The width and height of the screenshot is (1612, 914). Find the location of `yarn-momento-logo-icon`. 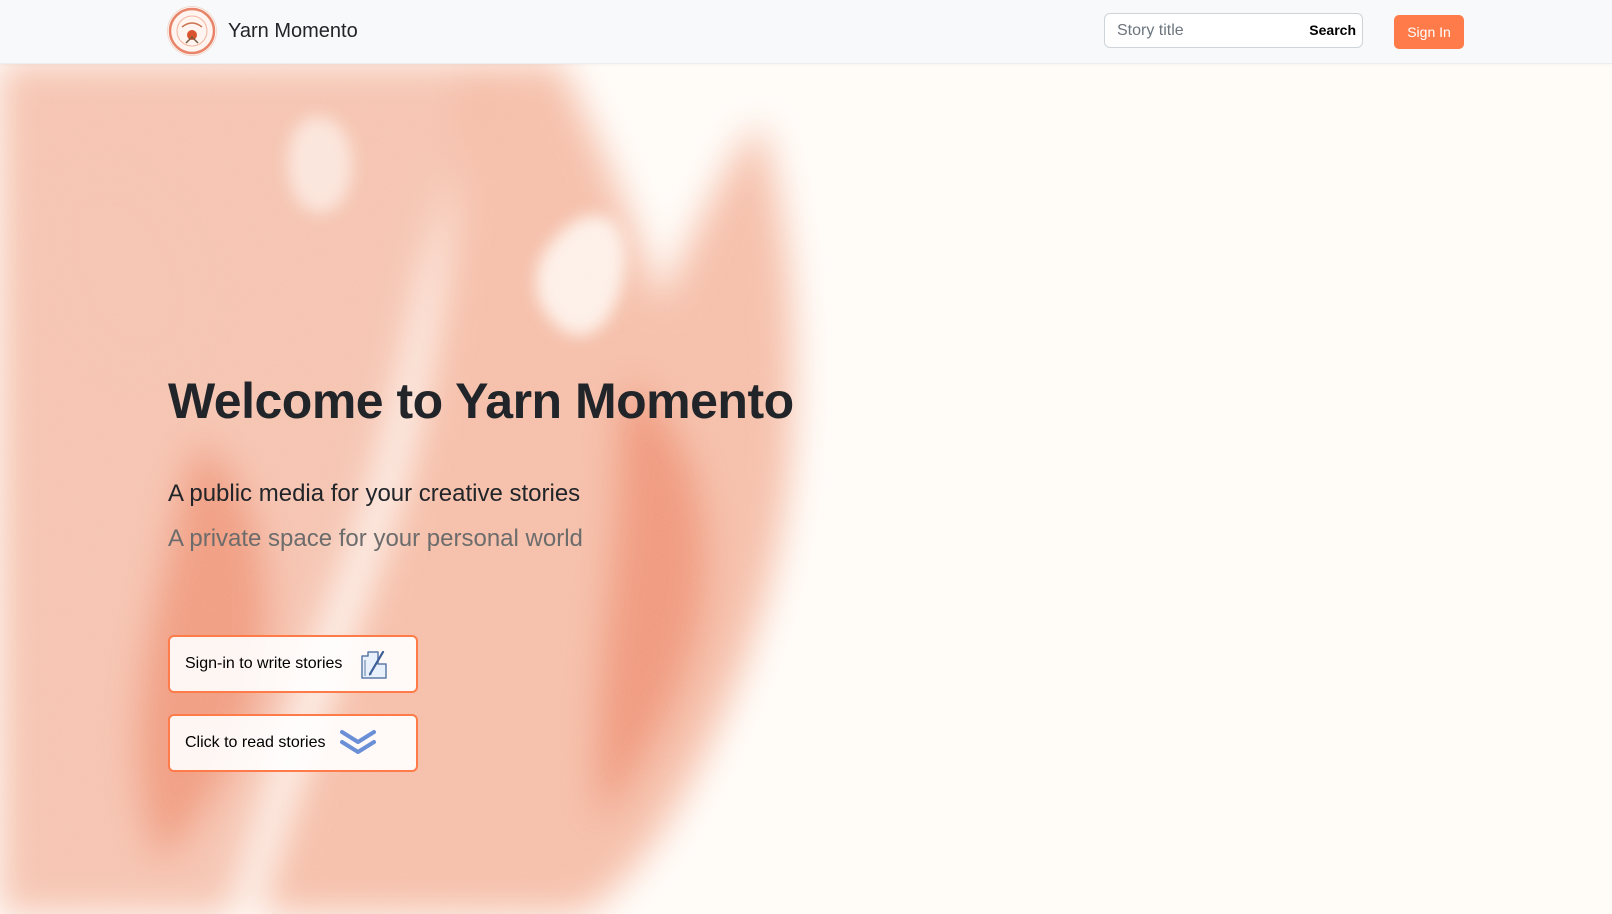

yarn-momento-logo-icon is located at coordinates (192, 31).